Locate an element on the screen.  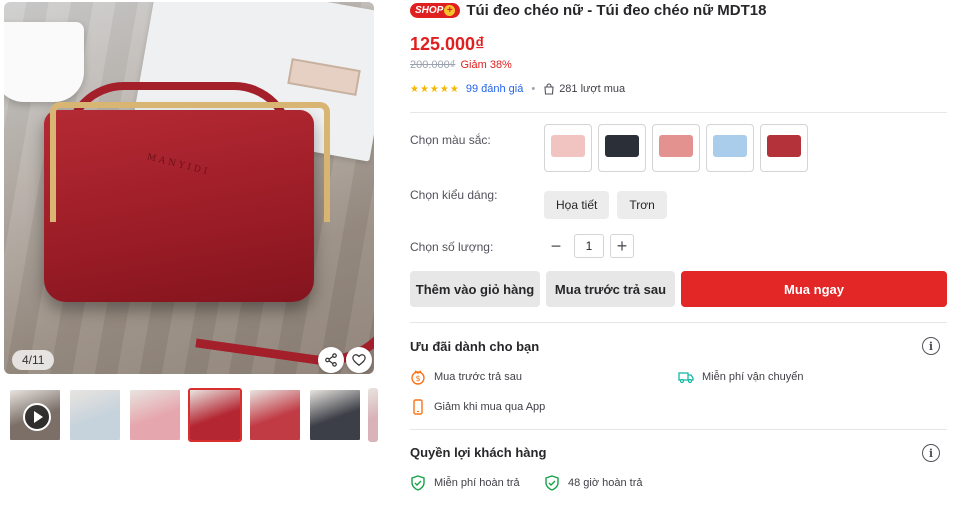
style-options: Họa tiết Trơn is located at coordinates (605, 205).